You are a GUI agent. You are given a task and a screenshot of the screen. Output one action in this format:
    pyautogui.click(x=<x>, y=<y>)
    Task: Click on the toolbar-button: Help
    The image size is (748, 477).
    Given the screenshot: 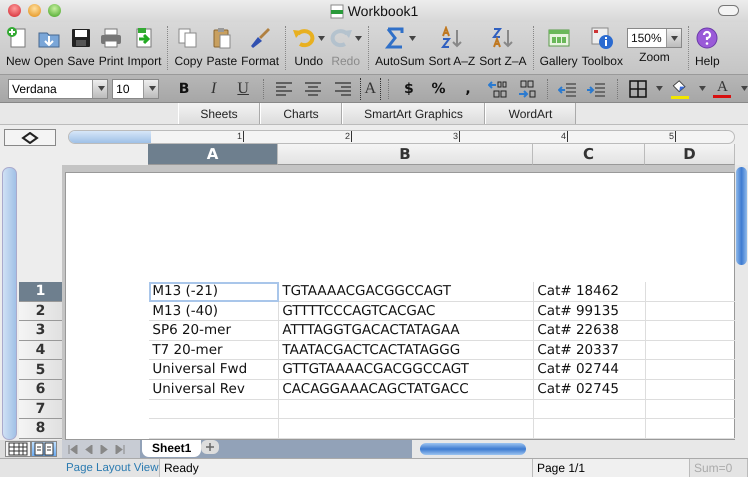 What is the action you would take?
    pyautogui.click(x=707, y=46)
    